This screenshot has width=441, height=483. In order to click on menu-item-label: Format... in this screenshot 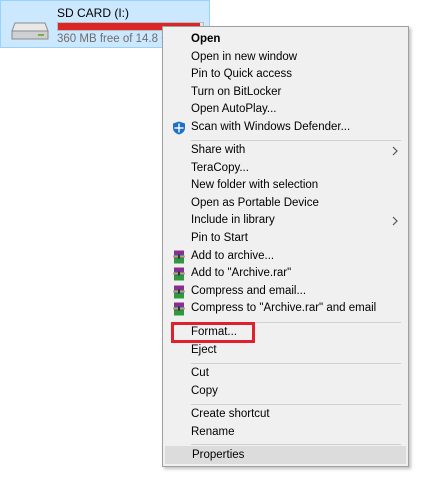, I will do `click(214, 332)`.